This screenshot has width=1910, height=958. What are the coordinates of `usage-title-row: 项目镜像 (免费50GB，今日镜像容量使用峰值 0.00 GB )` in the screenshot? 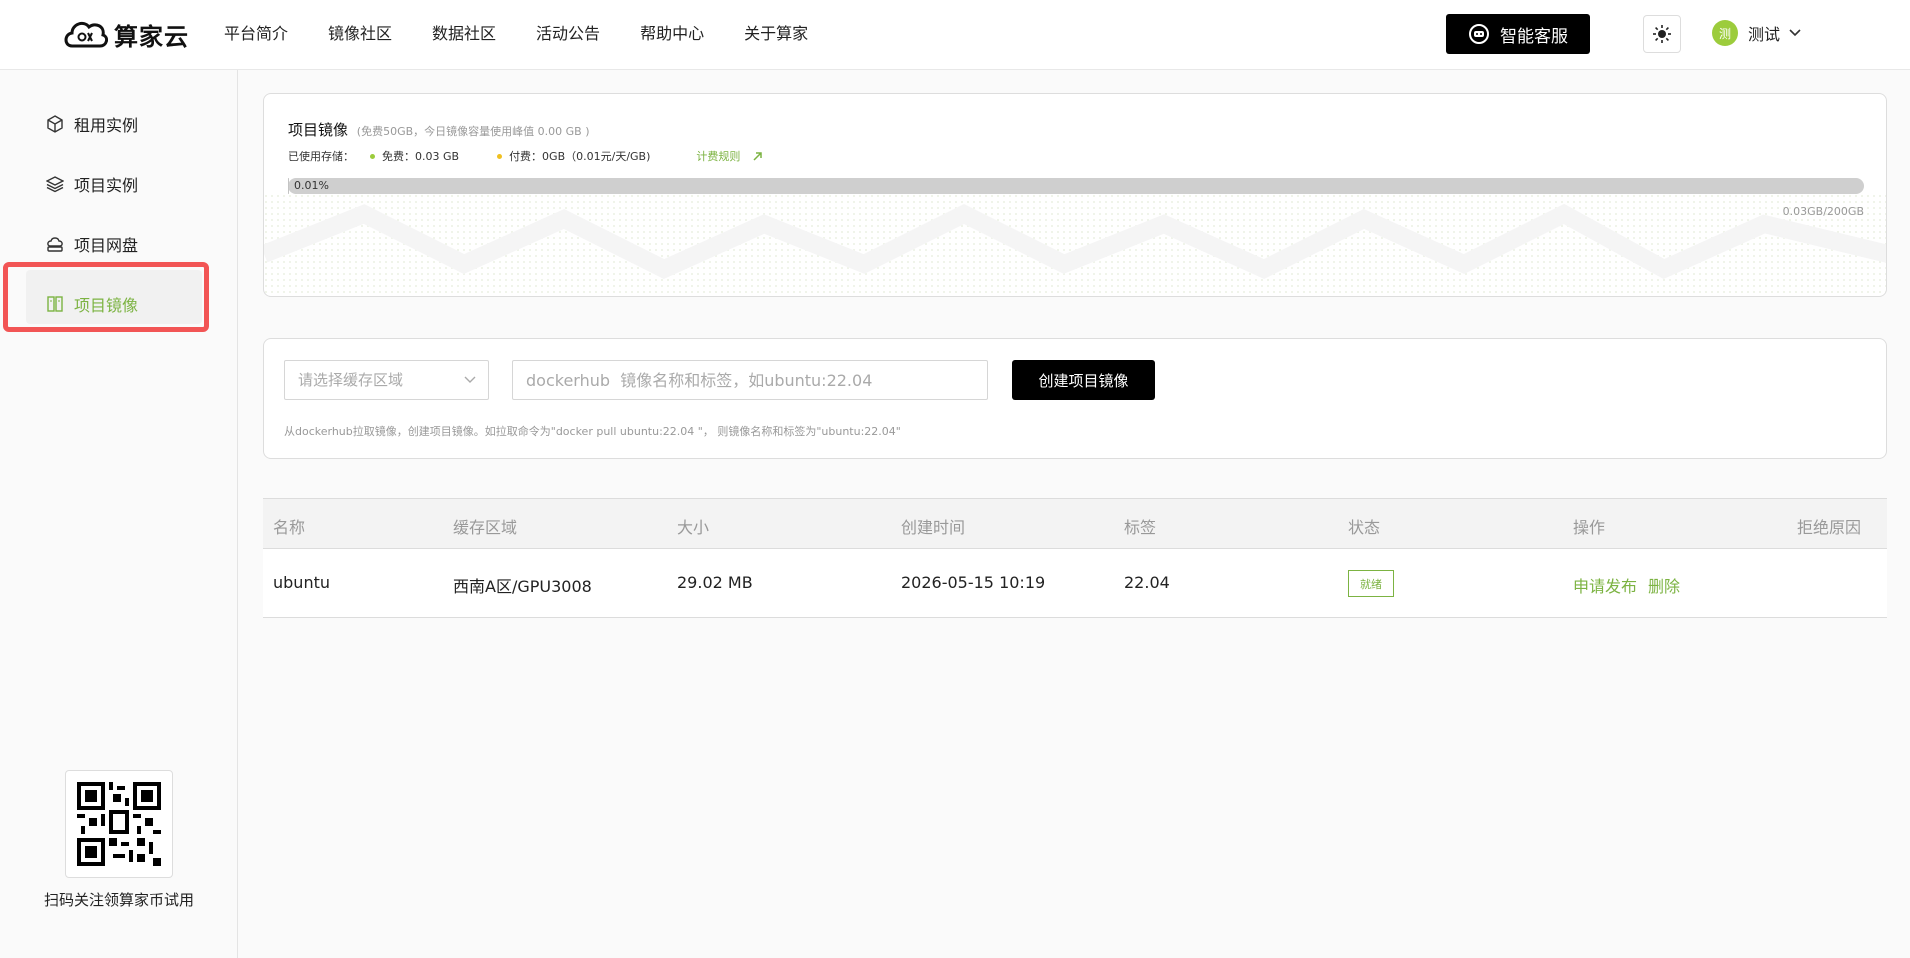 It's located at (439, 129).